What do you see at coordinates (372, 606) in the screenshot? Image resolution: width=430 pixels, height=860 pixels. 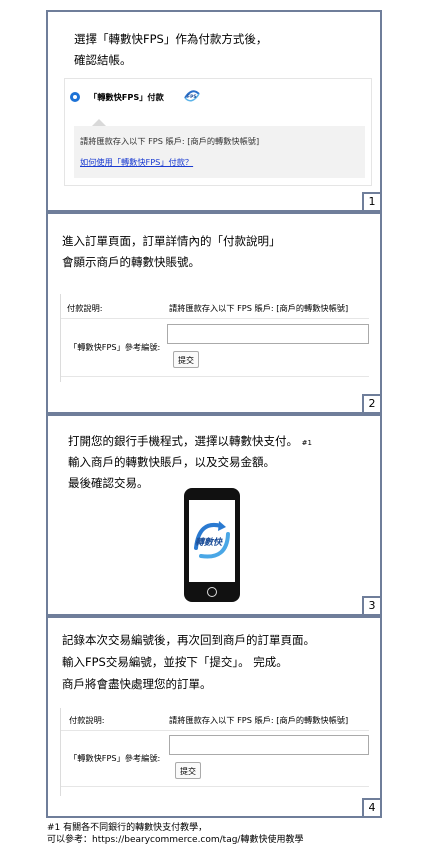 I see `step-number: 3` at bounding box center [372, 606].